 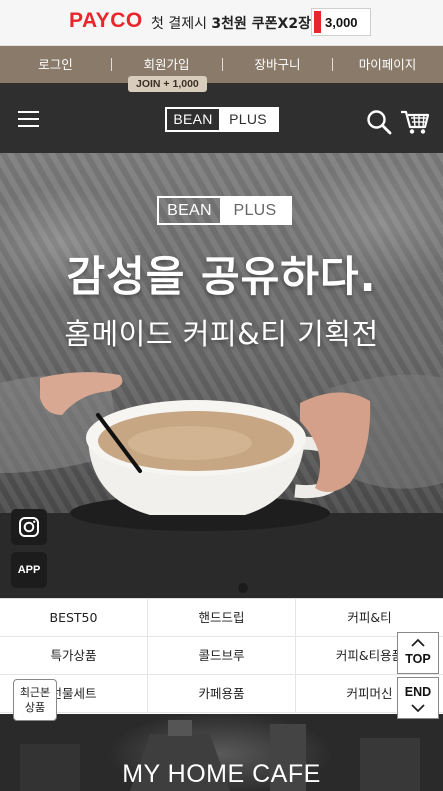 I want to click on nav-login-link: 로그인, so click(x=55, y=64).